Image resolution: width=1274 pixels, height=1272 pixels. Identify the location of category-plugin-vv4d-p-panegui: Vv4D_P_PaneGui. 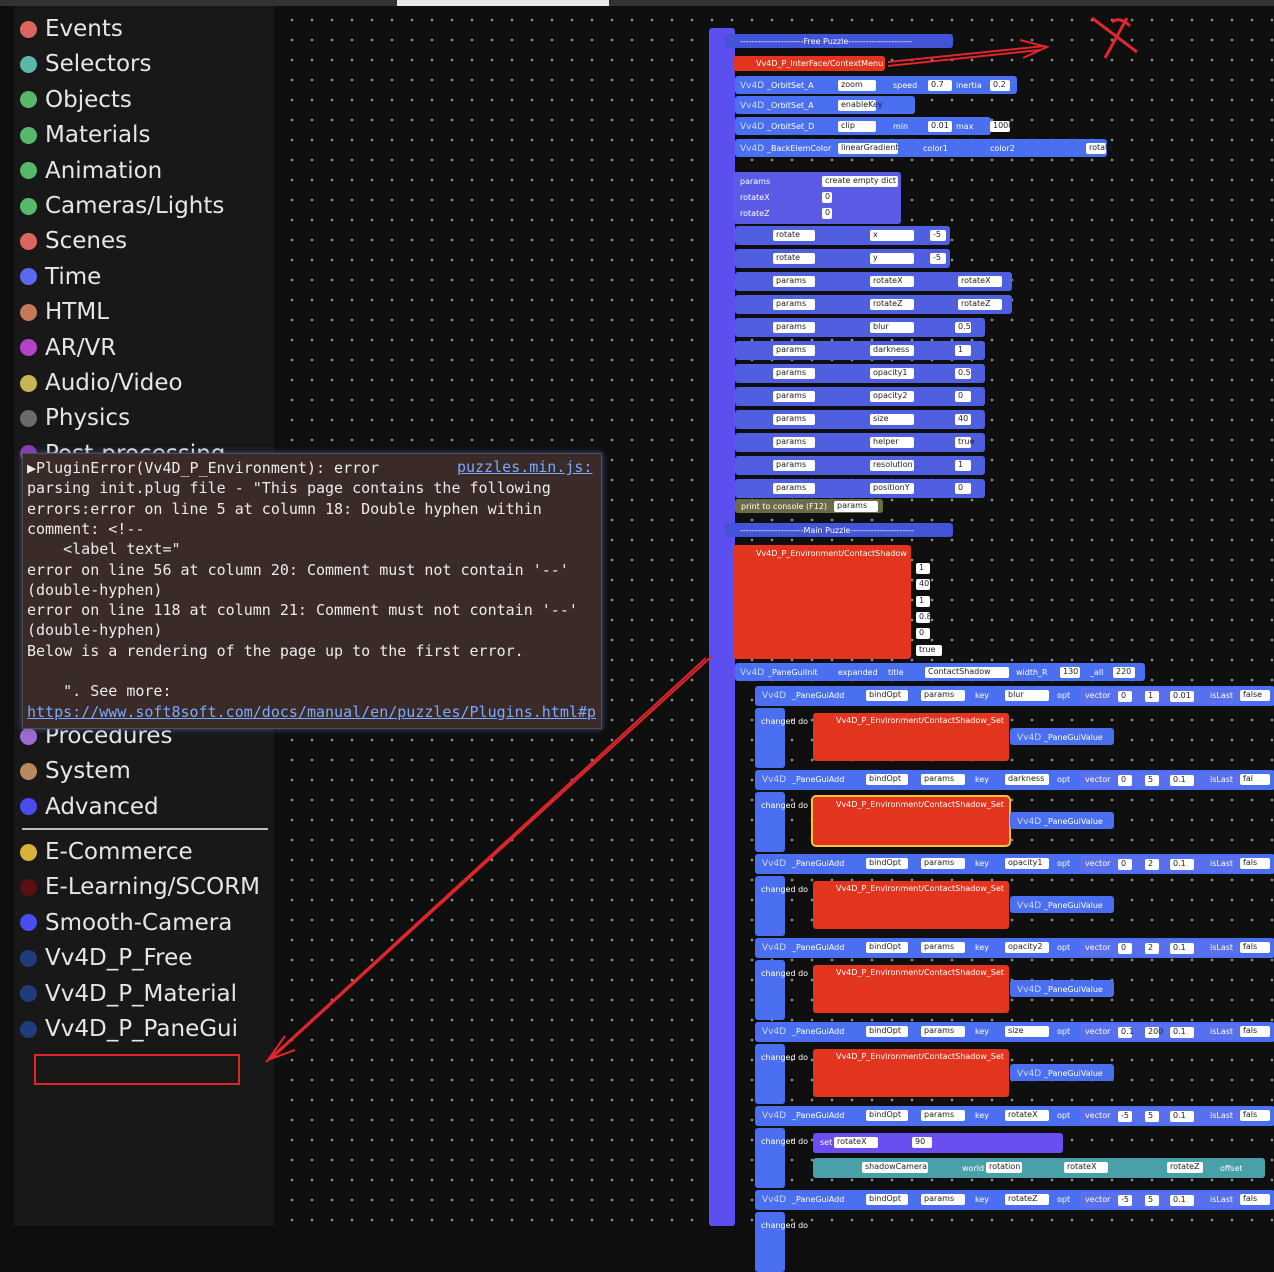
(129, 1029).